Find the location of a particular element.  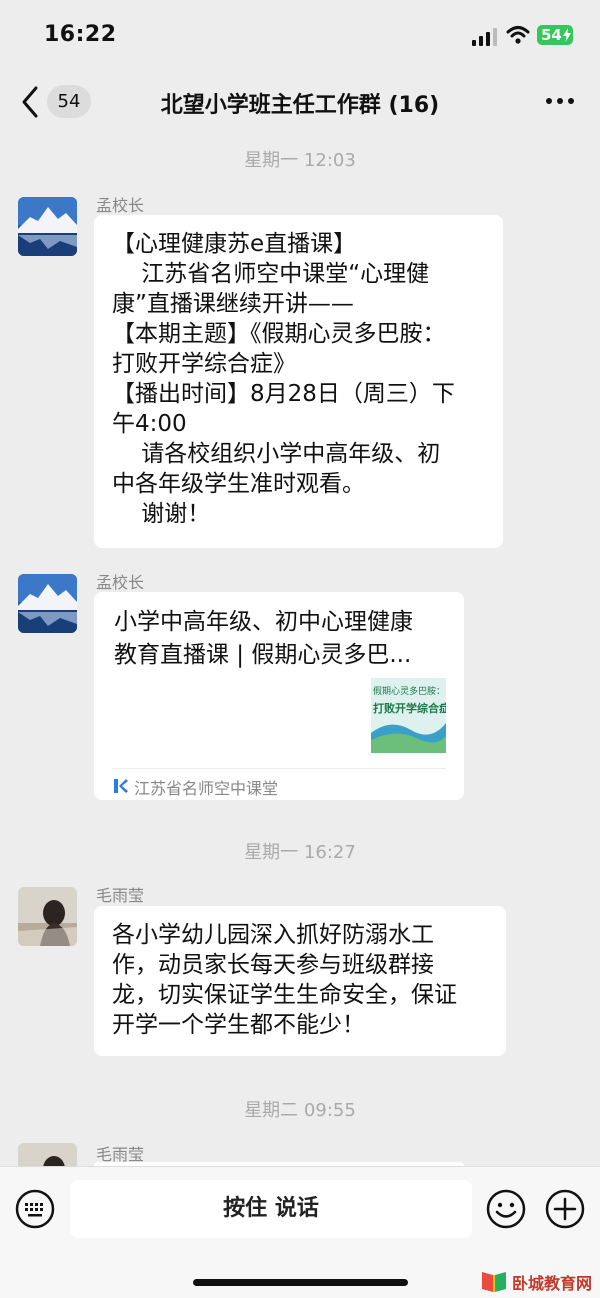

message-timestamp: 星期二 09:55 is located at coordinates (300, 1110).